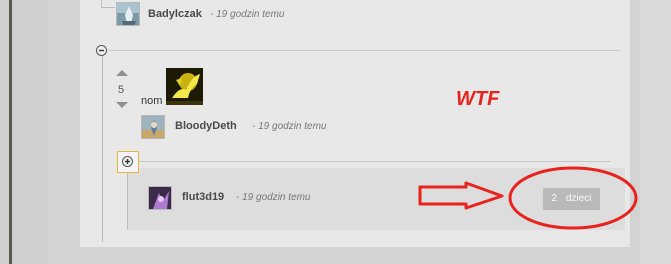  Describe the element at coordinates (573, 198) in the screenshot. I see `annotation-circle` at that location.